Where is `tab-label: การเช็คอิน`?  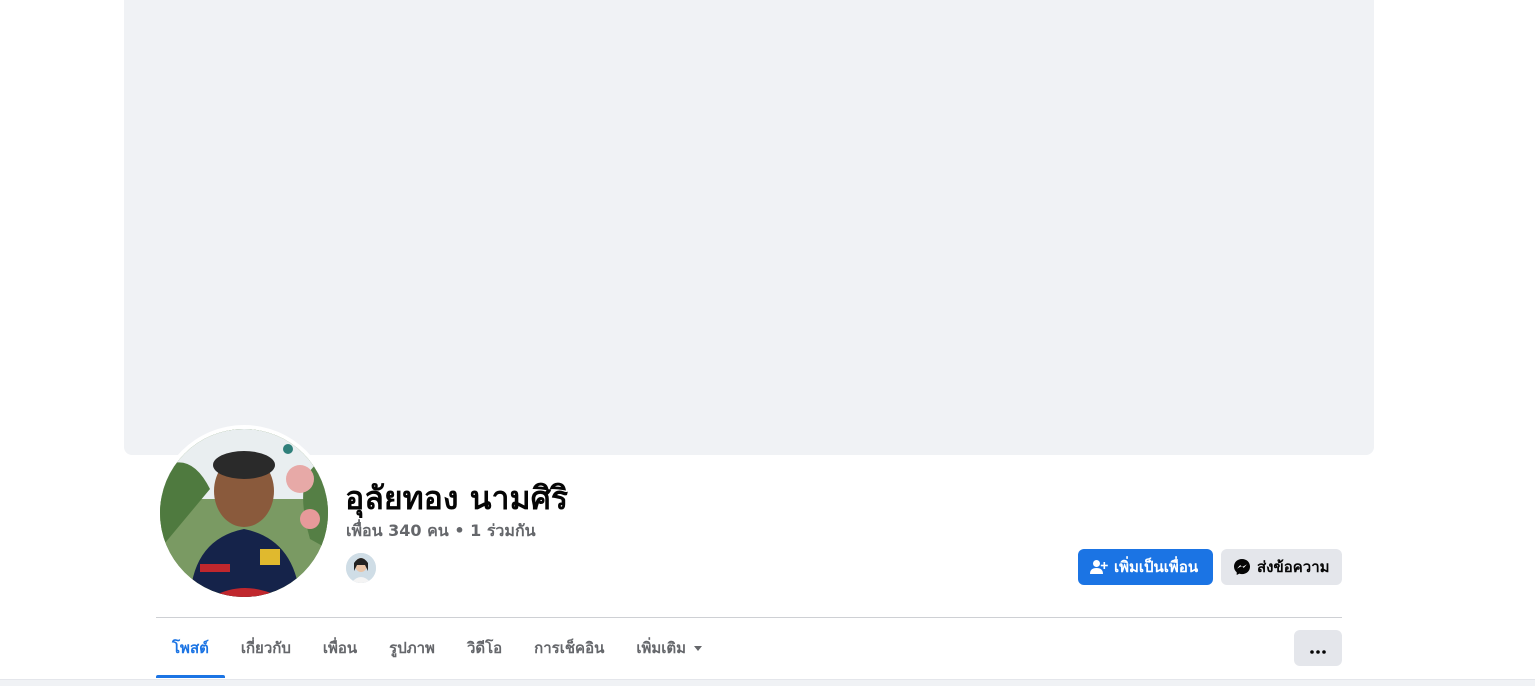 tab-label: การเช็คอิน is located at coordinates (569, 648).